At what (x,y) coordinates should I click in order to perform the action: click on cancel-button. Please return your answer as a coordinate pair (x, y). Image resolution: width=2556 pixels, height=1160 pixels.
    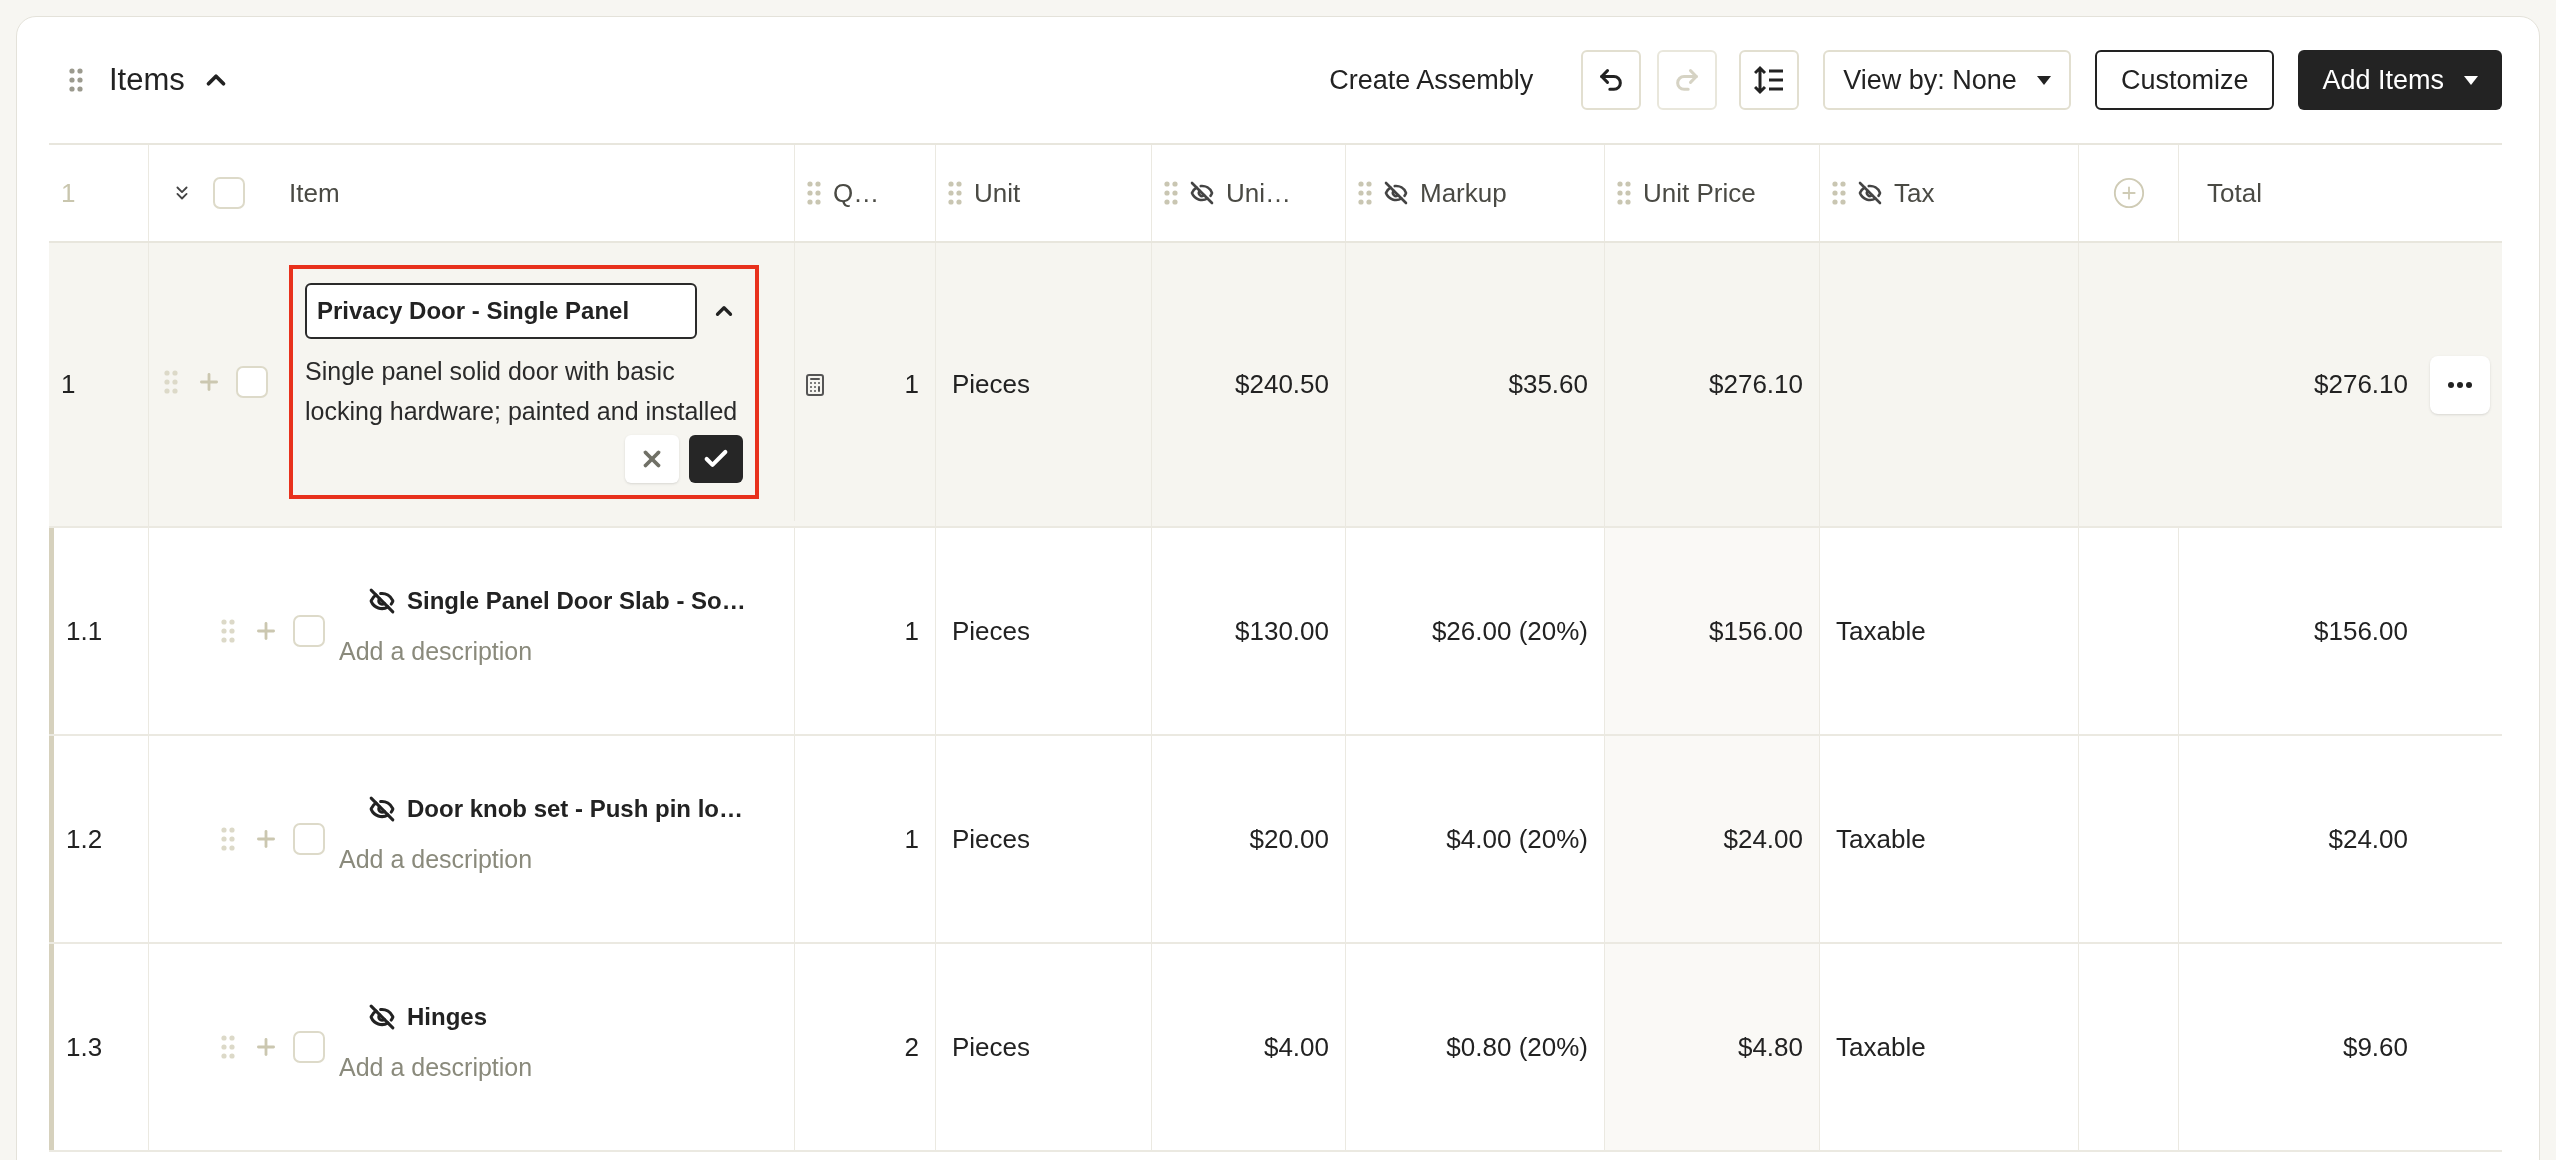
    Looking at the image, I should click on (652, 459).